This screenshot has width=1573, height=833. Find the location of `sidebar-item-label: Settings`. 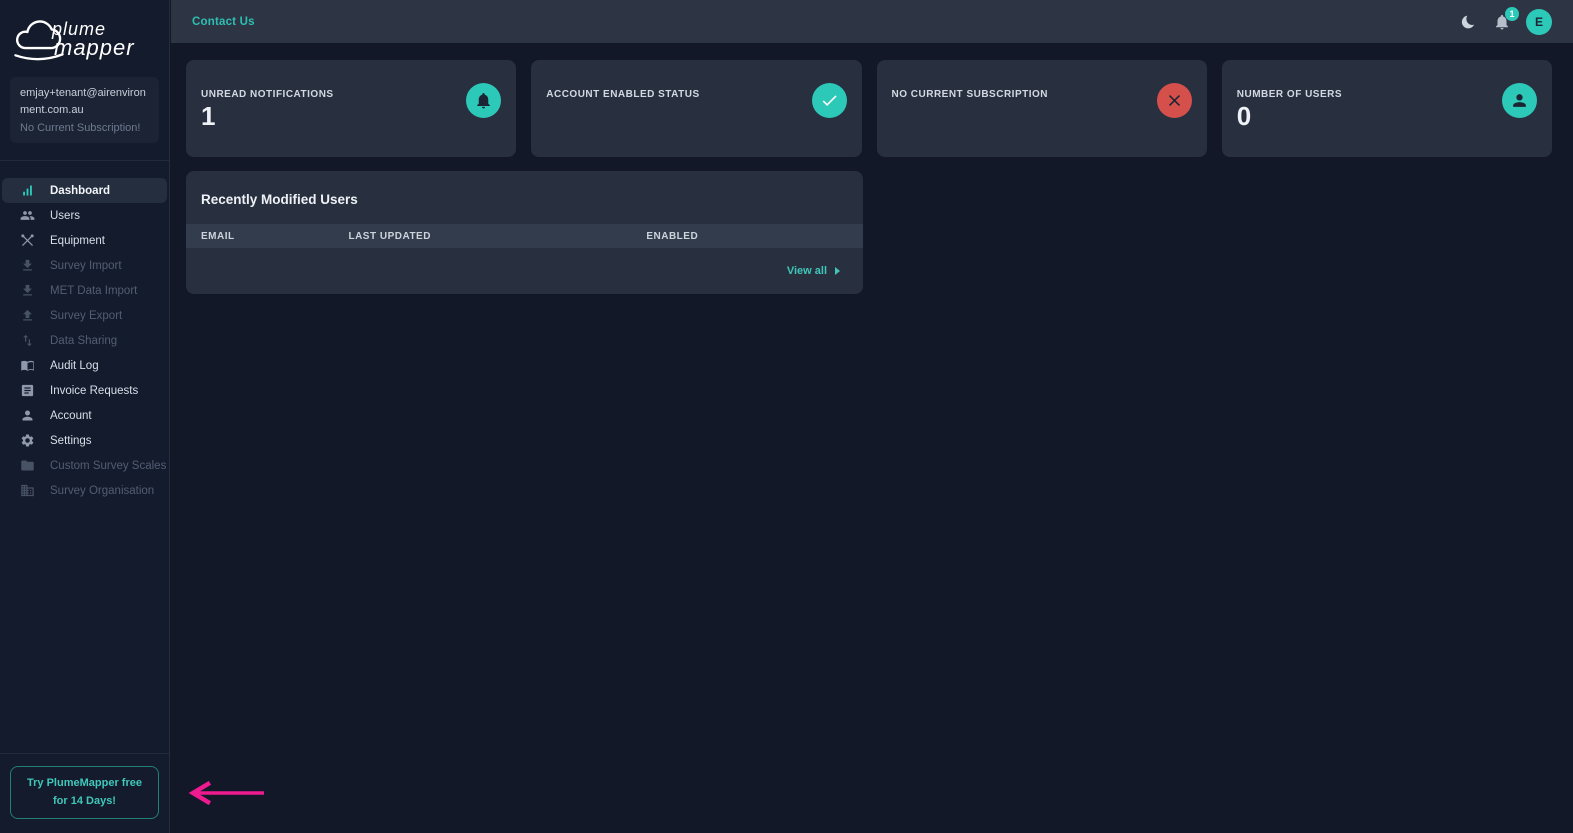

sidebar-item-label: Settings is located at coordinates (71, 440).